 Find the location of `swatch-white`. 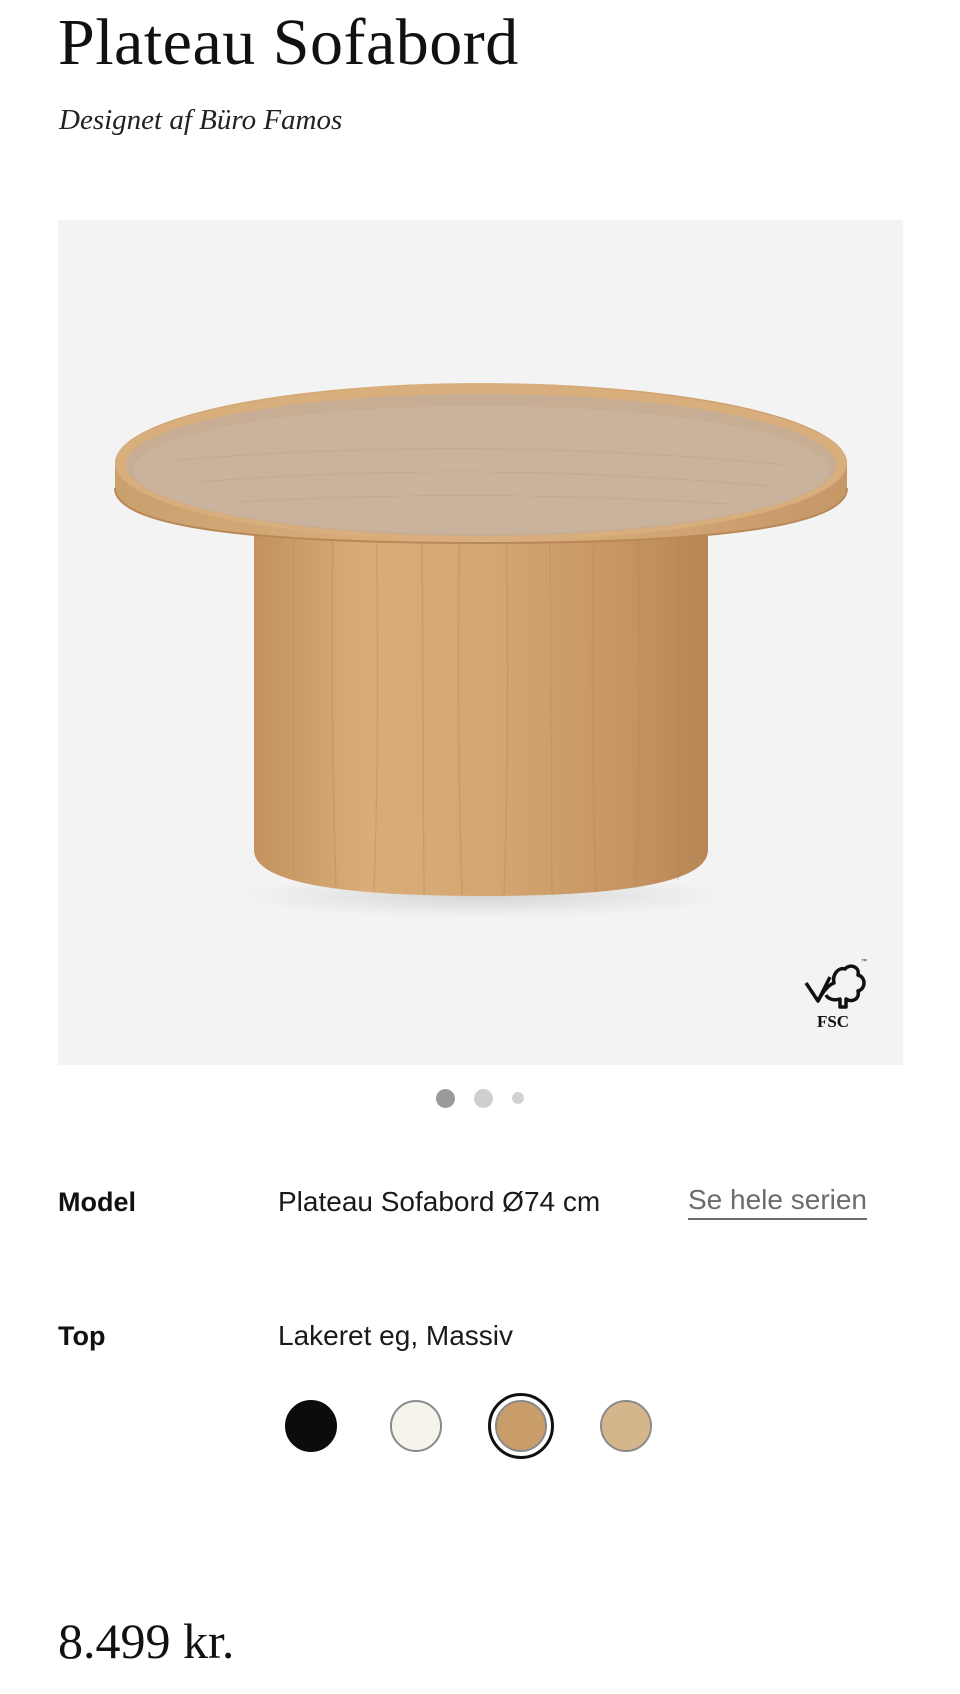

swatch-white is located at coordinates (416, 1426).